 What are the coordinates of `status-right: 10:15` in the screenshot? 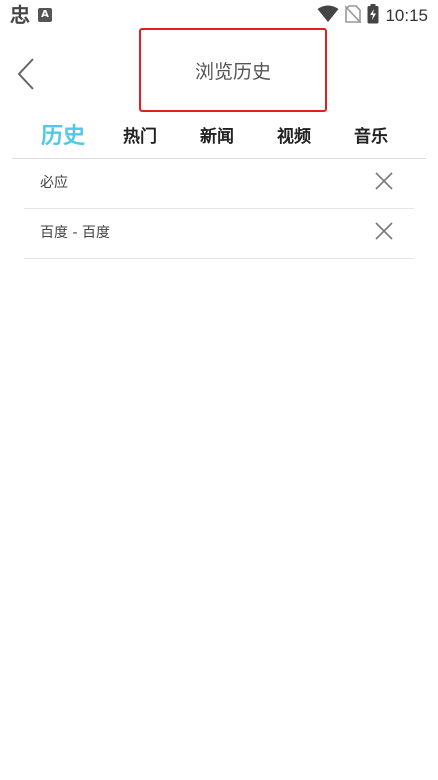 It's located at (372, 16).